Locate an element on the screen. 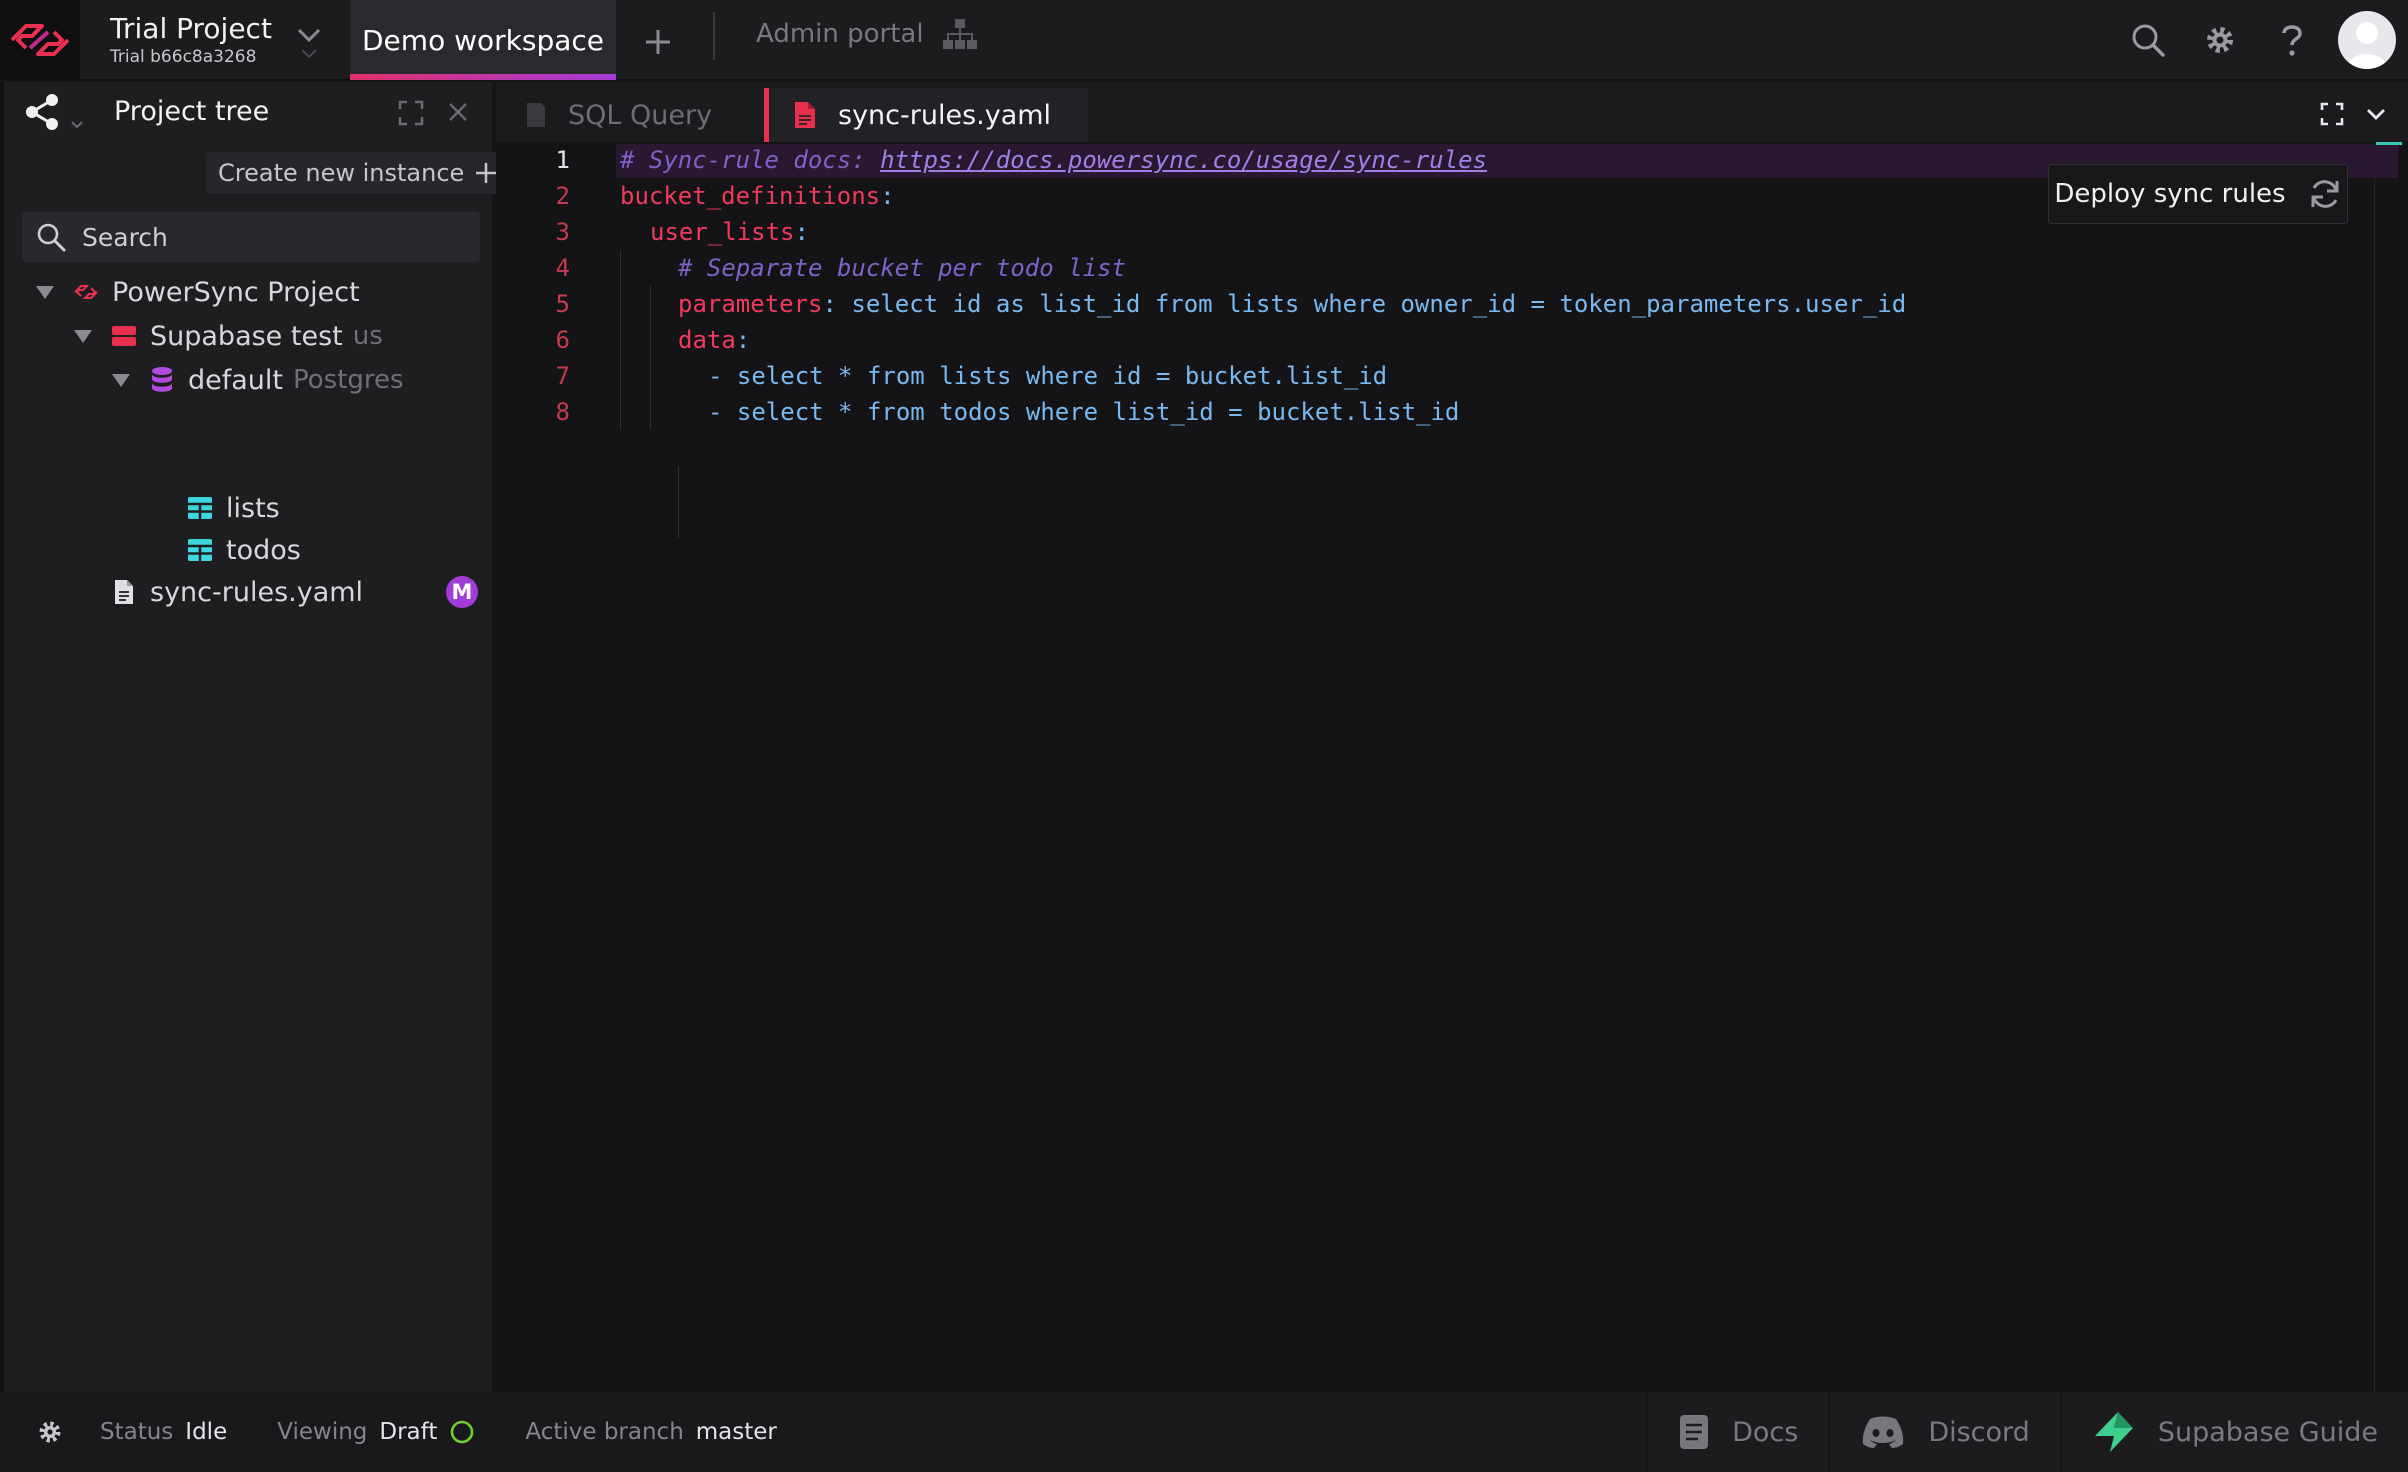 The width and height of the screenshot is (2408, 1472). supabase-guide-link: Supabase Guide is located at coordinates (2233, 1432).